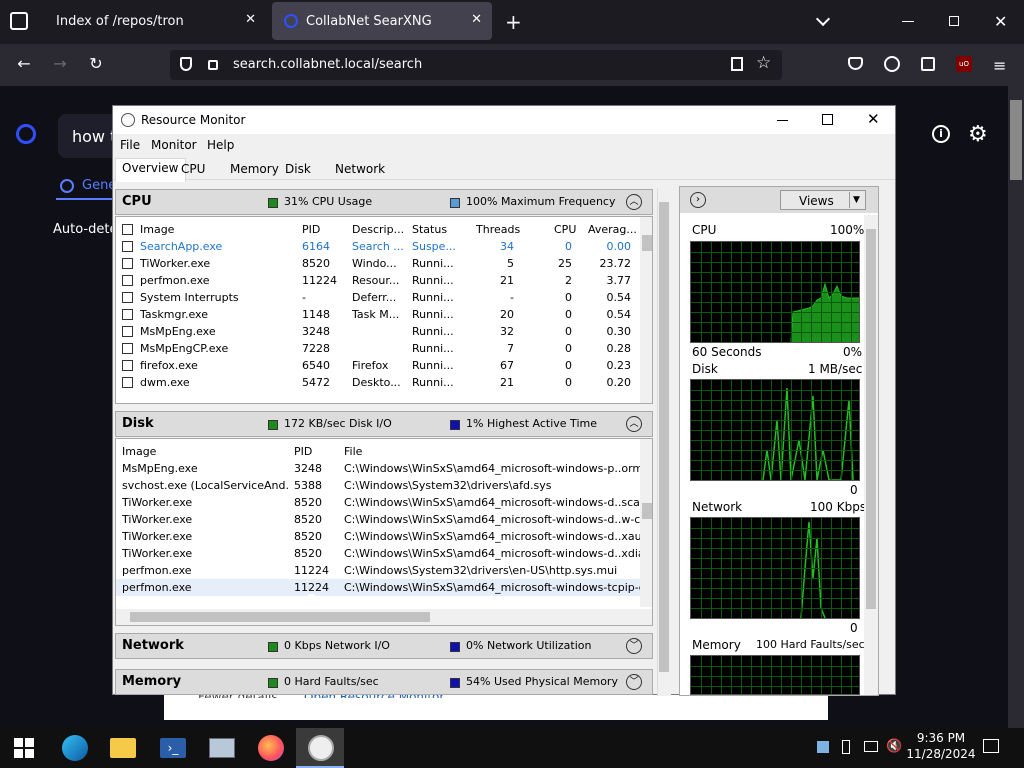  Describe the element at coordinates (941, 746) in the screenshot. I see `taskbar-clock: 9:36 PM 11/28/2024` at that location.